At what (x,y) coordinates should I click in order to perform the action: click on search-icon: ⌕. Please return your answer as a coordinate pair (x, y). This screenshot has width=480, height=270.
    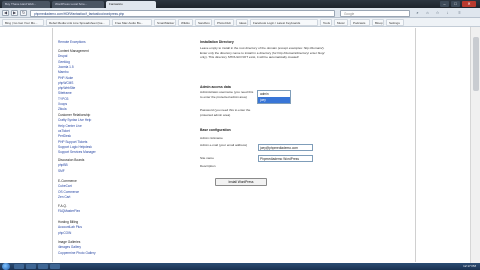
    Looking at the image, I should click on (417, 13).